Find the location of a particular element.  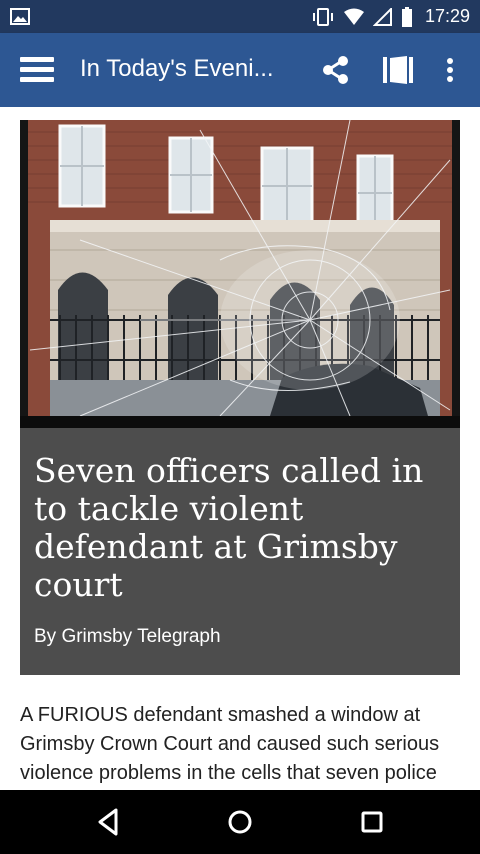

notification-image-icon is located at coordinates (20, 16).